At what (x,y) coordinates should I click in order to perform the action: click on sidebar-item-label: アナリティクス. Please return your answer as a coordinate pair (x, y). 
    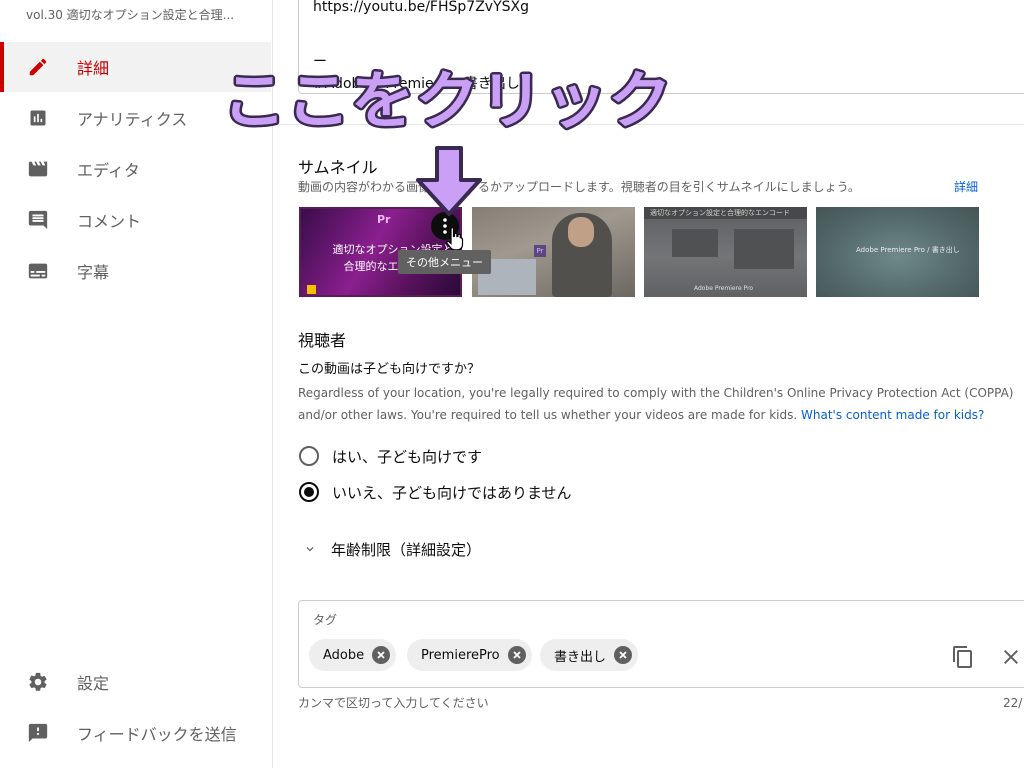
    Looking at the image, I should click on (132, 119).